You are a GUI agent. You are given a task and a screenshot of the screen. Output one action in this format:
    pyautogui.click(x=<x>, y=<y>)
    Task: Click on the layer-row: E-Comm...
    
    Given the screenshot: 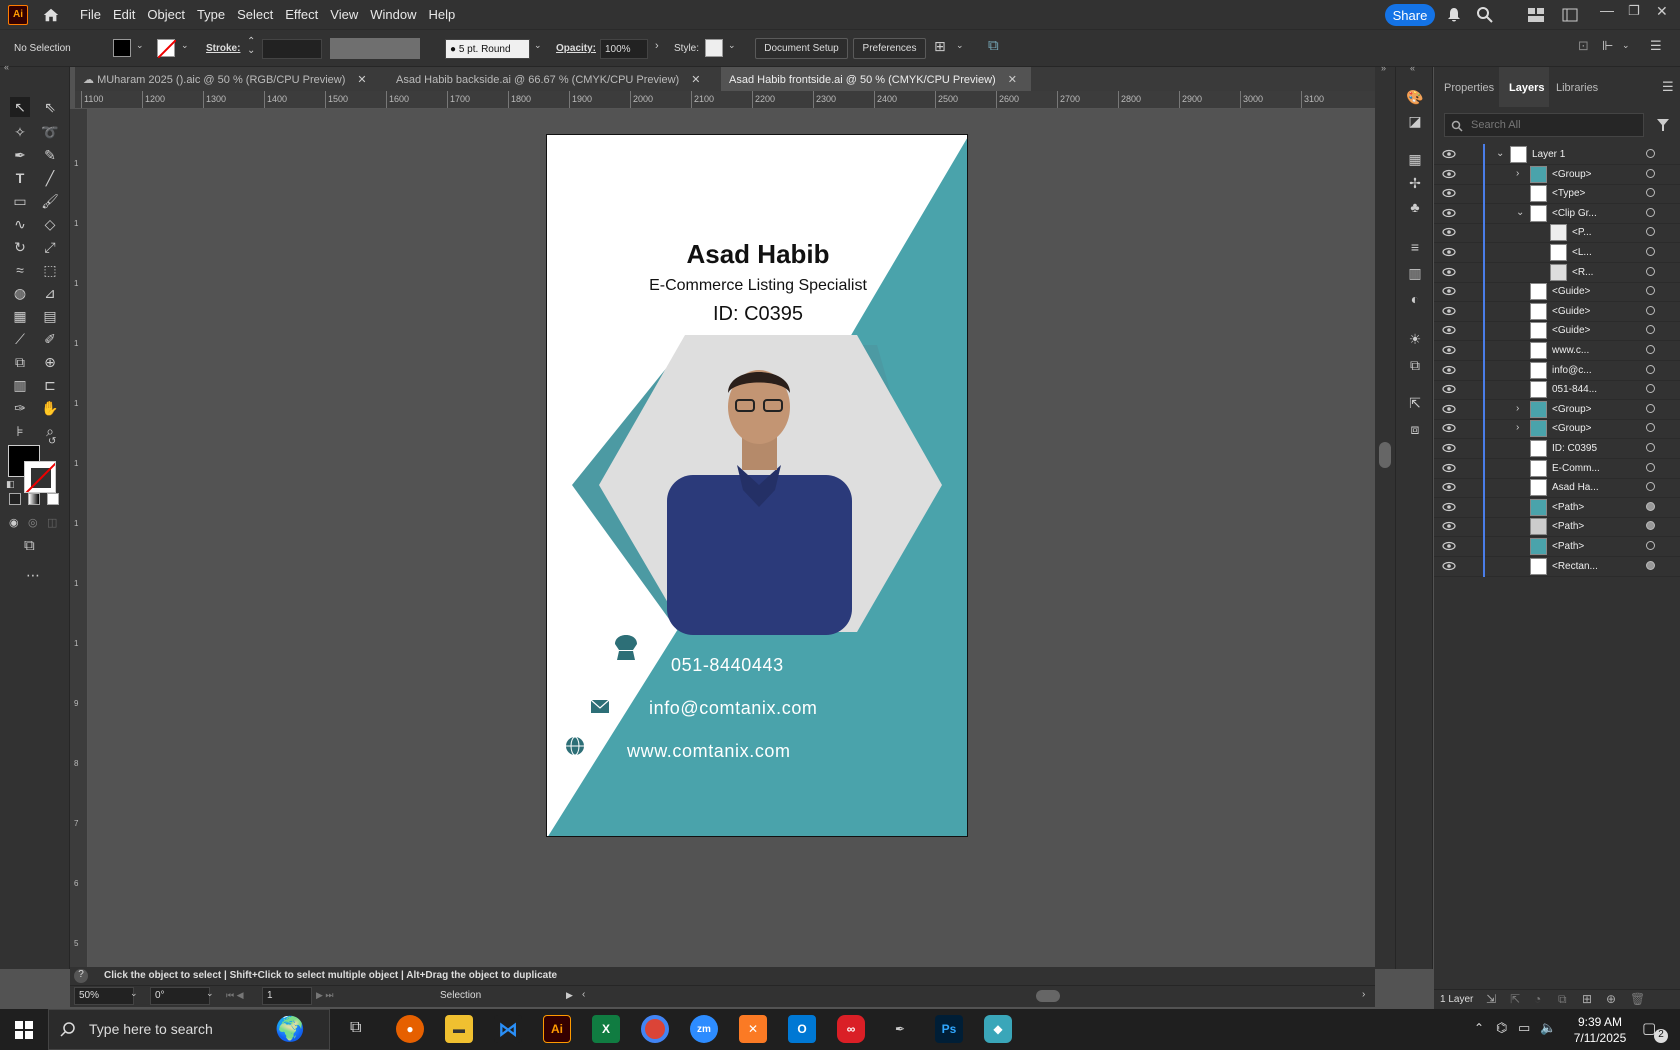 What is the action you would take?
    pyautogui.click(x=1557, y=468)
    